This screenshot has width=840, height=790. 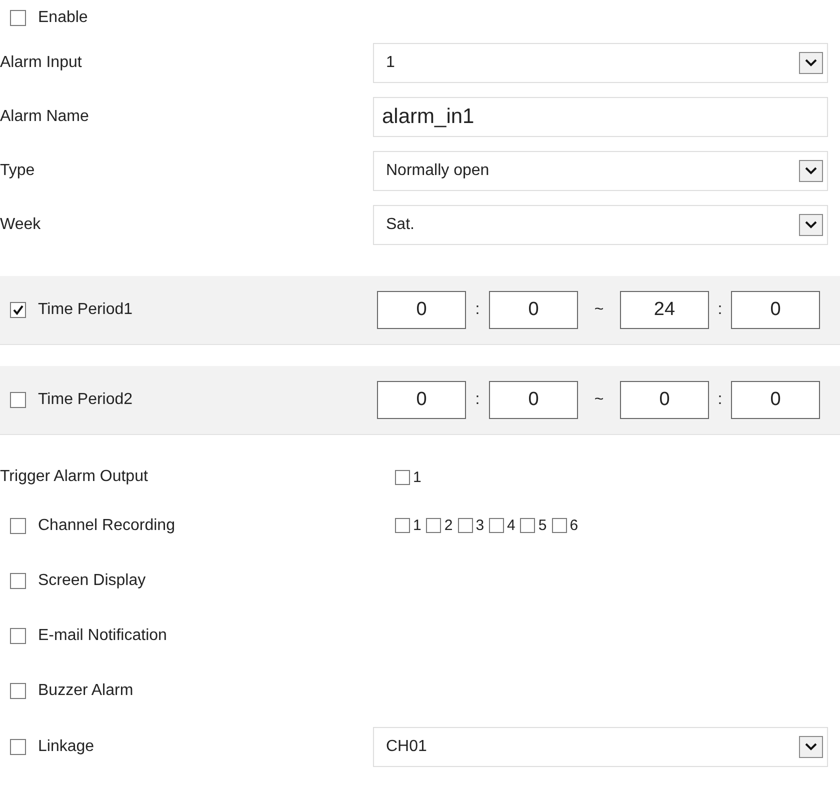 What do you see at coordinates (85, 400) in the screenshot?
I see `checkbox-label: Time Period2` at bounding box center [85, 400].